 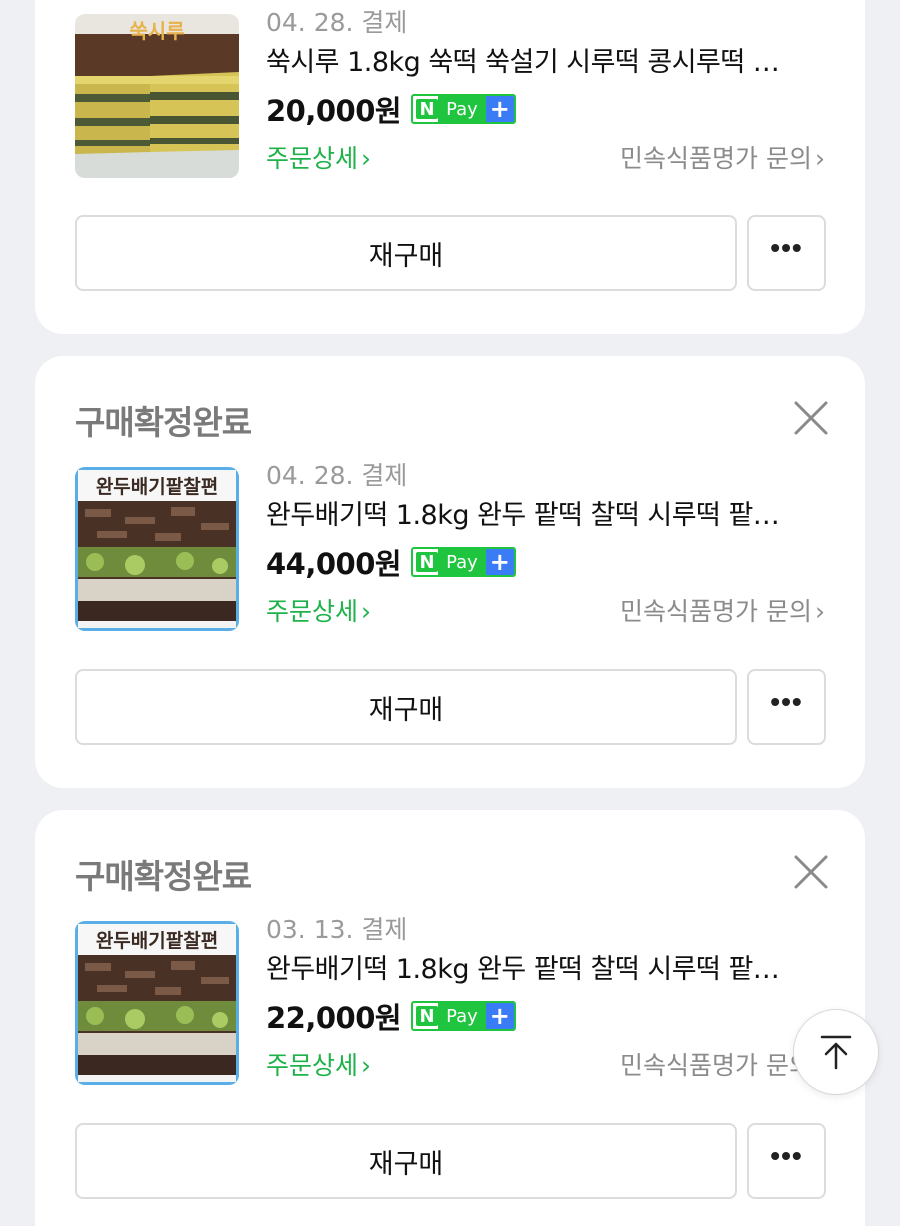 I want to click on price: 22,000원, so click(x=334, y=1018).